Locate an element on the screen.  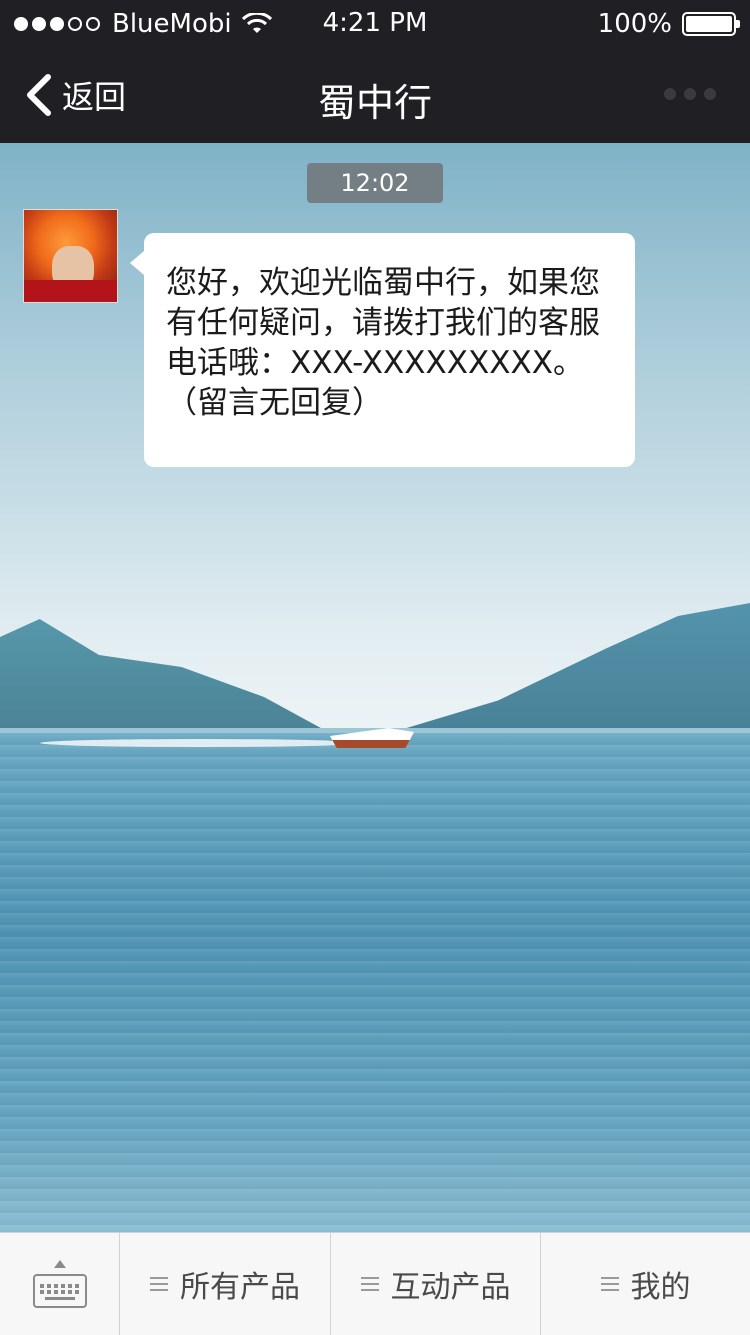
menu-label: 我的 is located at coordinates (660, 1287).